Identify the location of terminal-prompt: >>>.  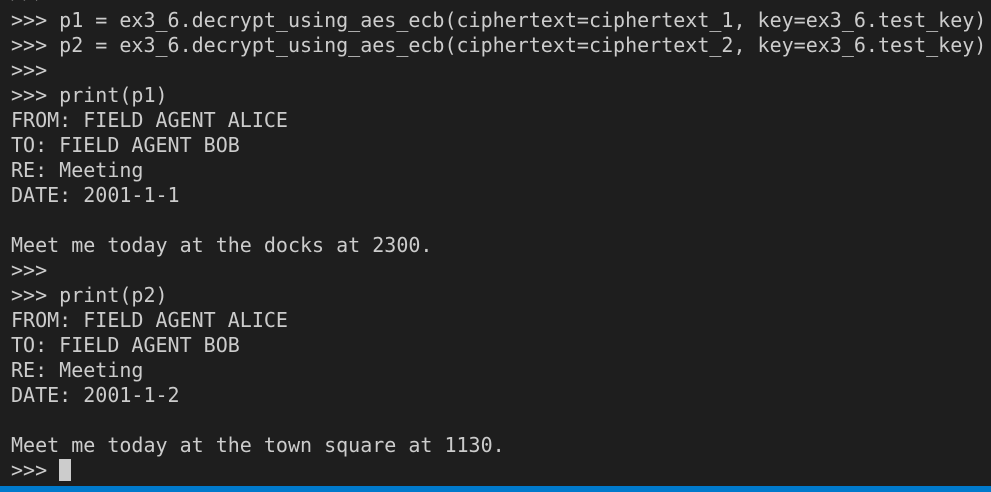
(35, 470).